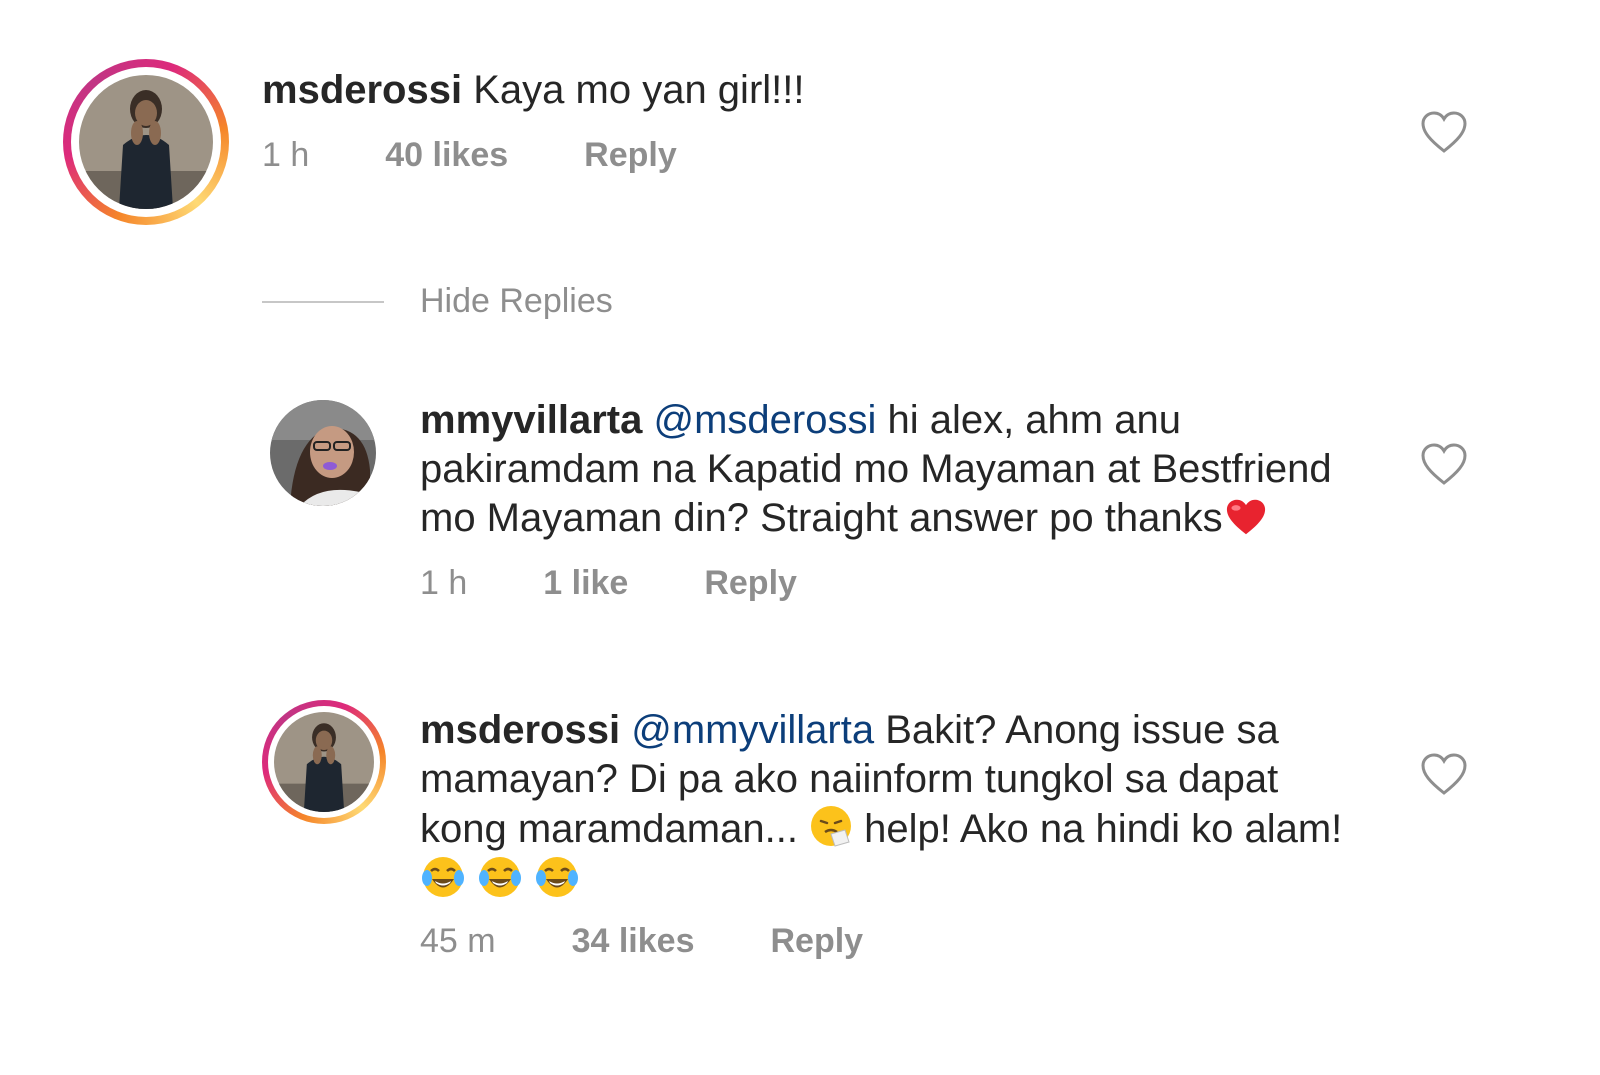 The image size is (1600, 1075). I want to click on likes-count: 1 like, so click(585, 583).